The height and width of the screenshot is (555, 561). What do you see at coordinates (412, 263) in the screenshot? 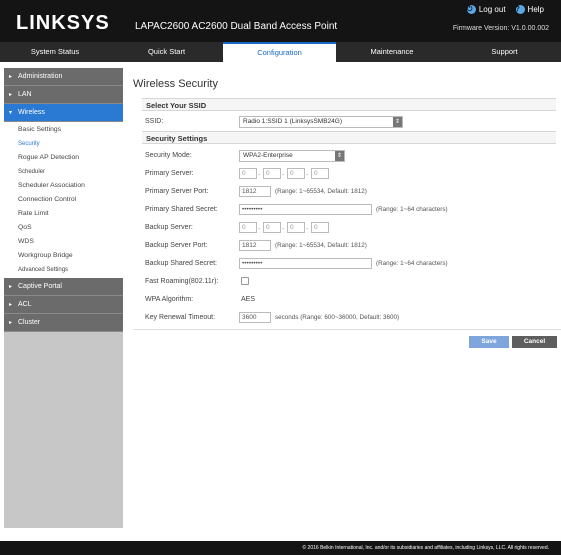
I see `backup-secret-hint: (Range: 1~64 characters)` at bounding box center [412, 263].